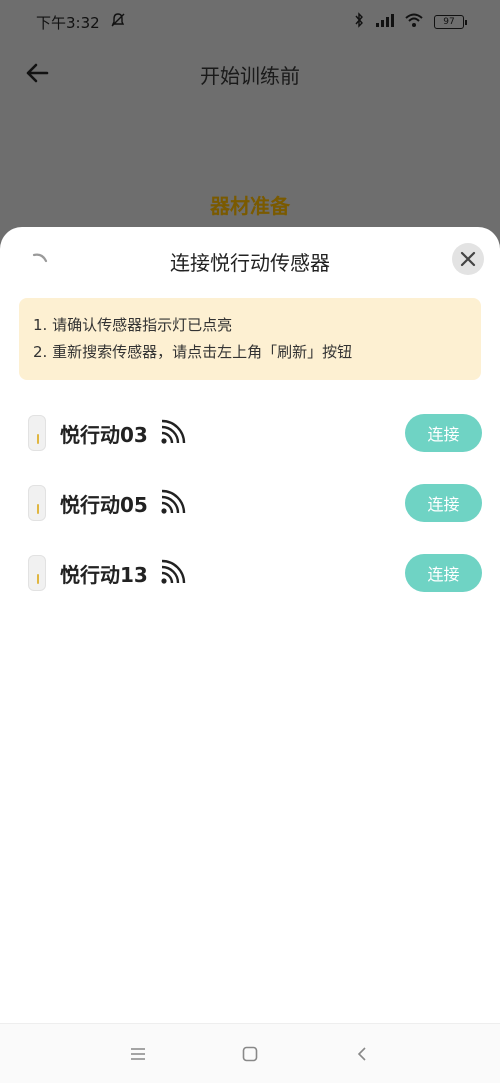 This screenshot has height=1083, width=500. Describe the element at coordinates (40, 258) in the screenshot. I see `refresh-spinner-icon` at that location.